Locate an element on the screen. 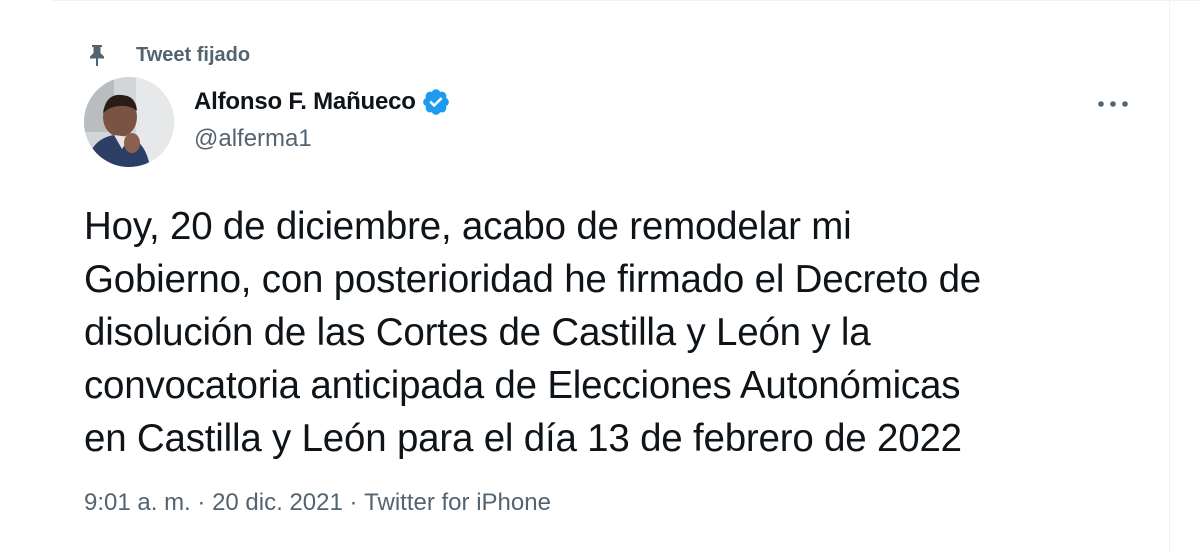  author-handle: @alferma1 is located at coordinates (253, 139).